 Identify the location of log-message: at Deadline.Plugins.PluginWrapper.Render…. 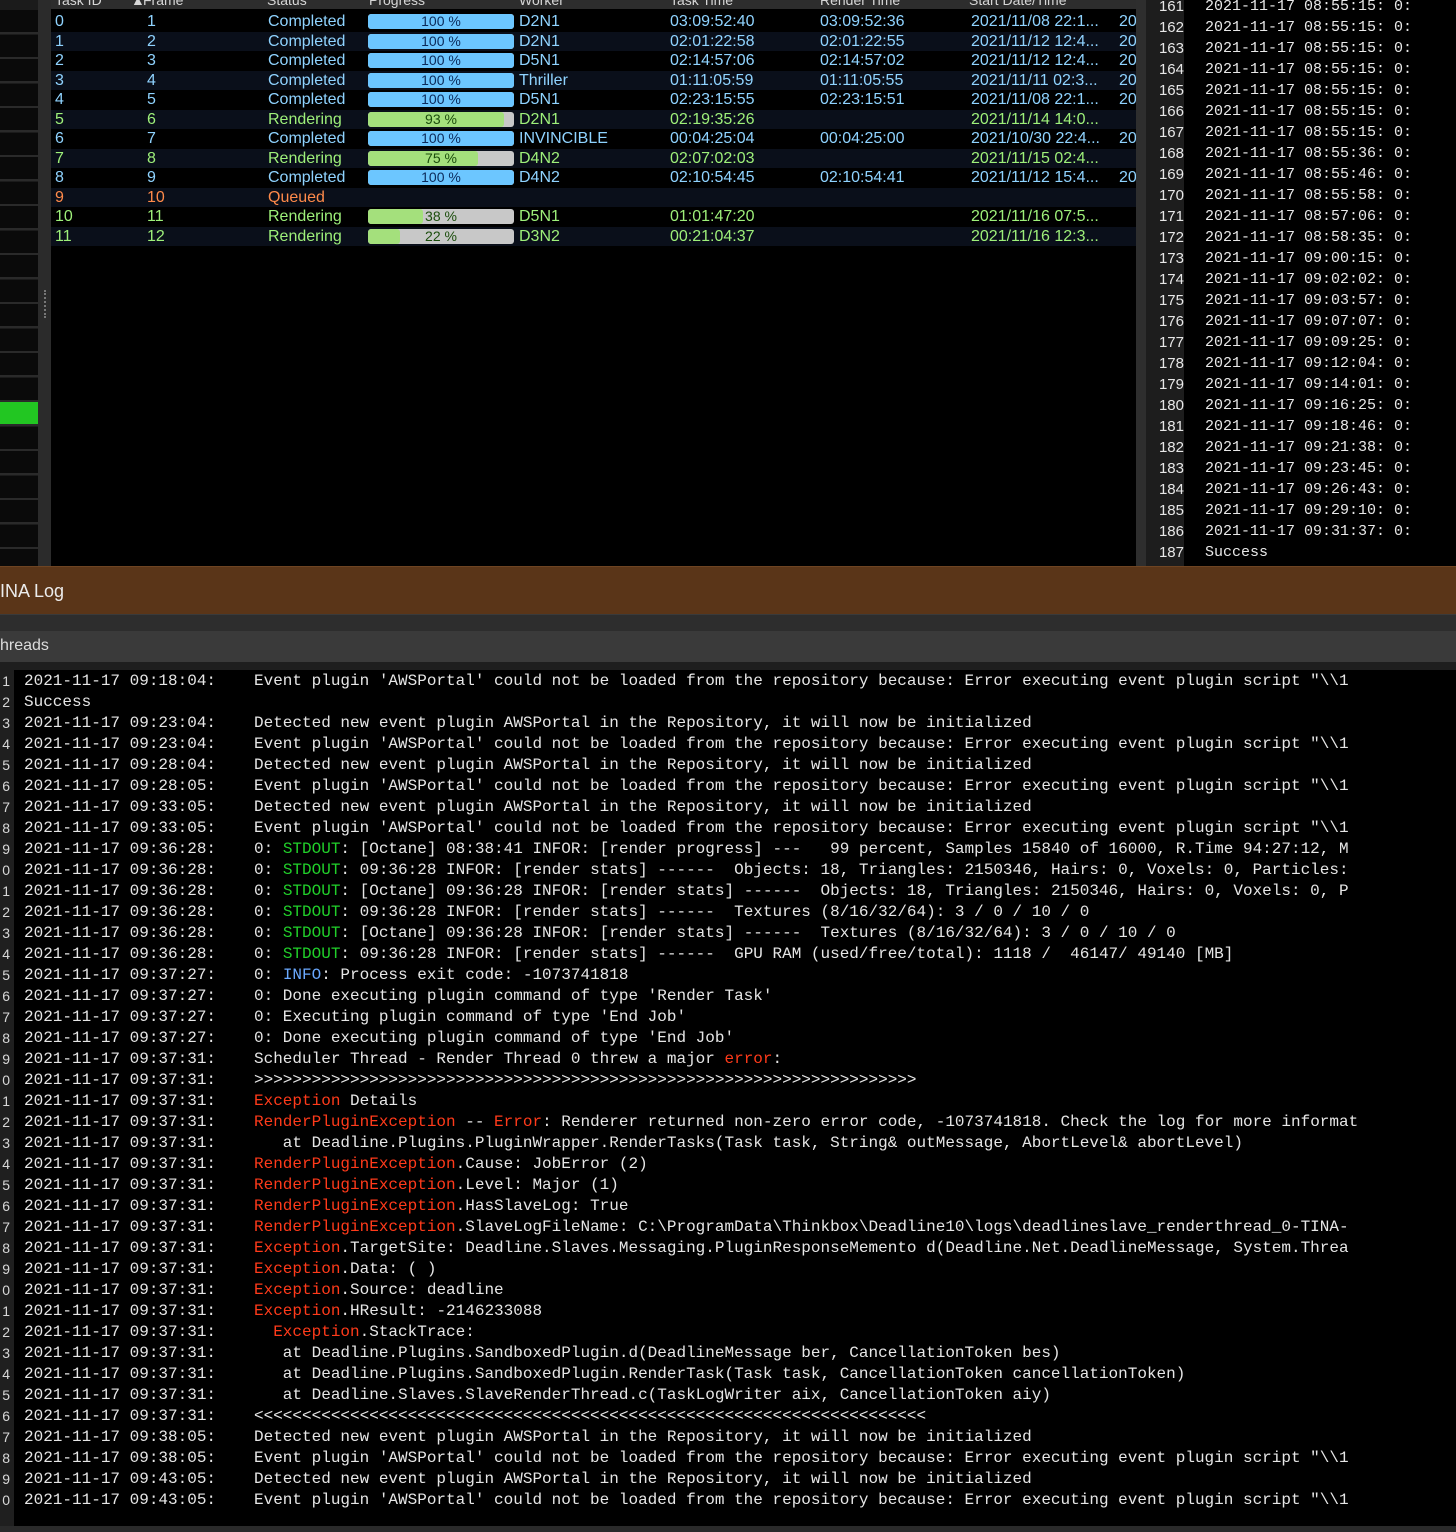
(748, 1143).